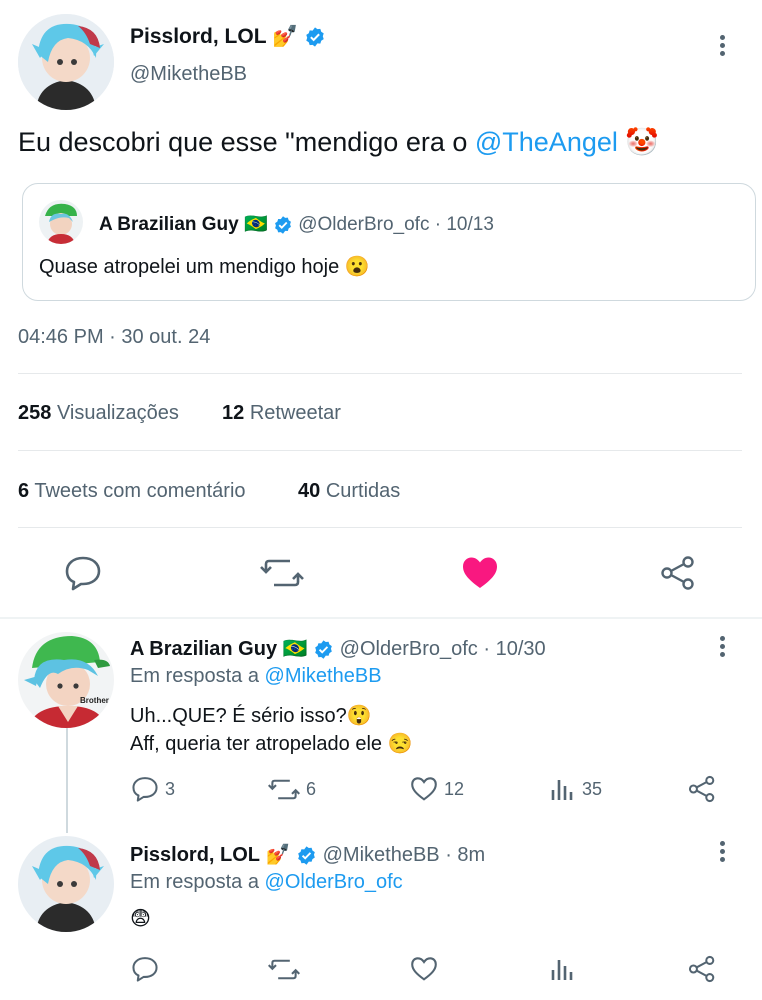  What do you see at coordinates (66, 680) in the screenshot?
I see `reply-author-avatar: Brother` at bounding box center [66, 680].